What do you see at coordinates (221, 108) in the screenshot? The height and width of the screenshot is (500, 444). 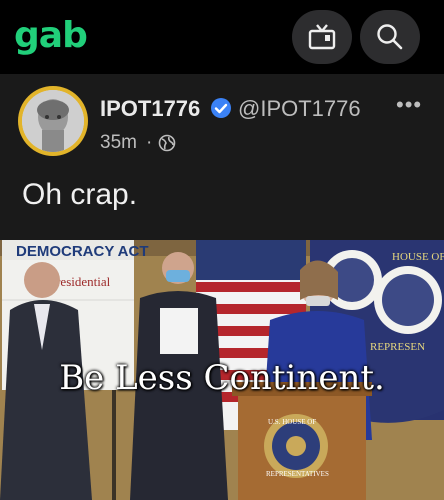 I see `verified-badge-icon` at bounding box center [221, 108].